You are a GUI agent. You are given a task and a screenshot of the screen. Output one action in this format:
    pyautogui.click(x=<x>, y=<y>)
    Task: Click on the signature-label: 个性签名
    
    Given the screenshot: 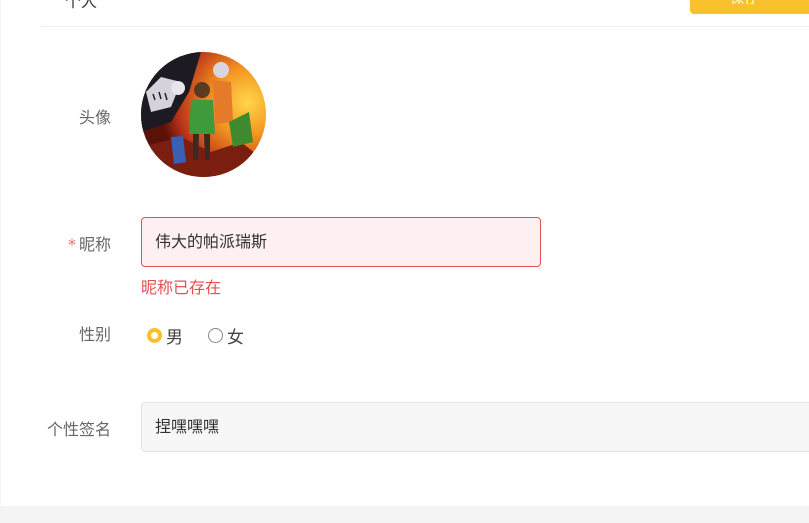 What is the action you would take?
    pyautogui.click(x=78, y=429)
    